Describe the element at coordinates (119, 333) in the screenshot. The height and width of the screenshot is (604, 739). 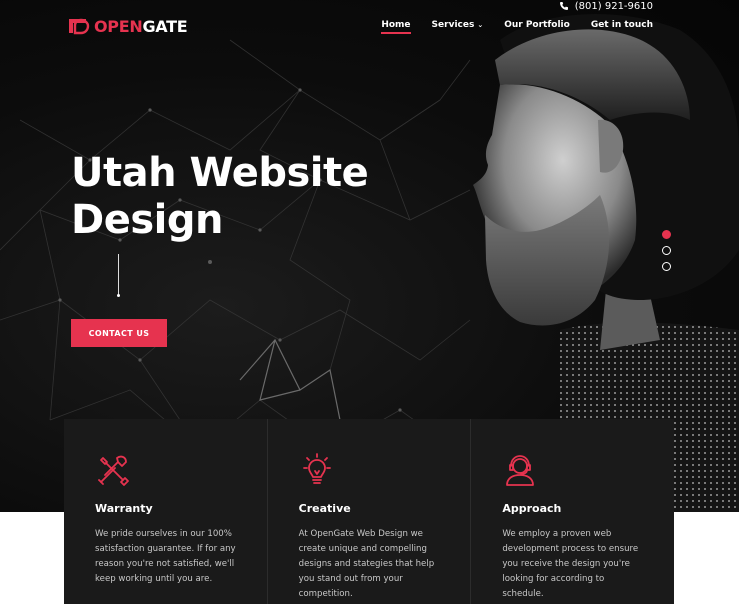
I see `contact-us-button: CONTACT US` at that location.